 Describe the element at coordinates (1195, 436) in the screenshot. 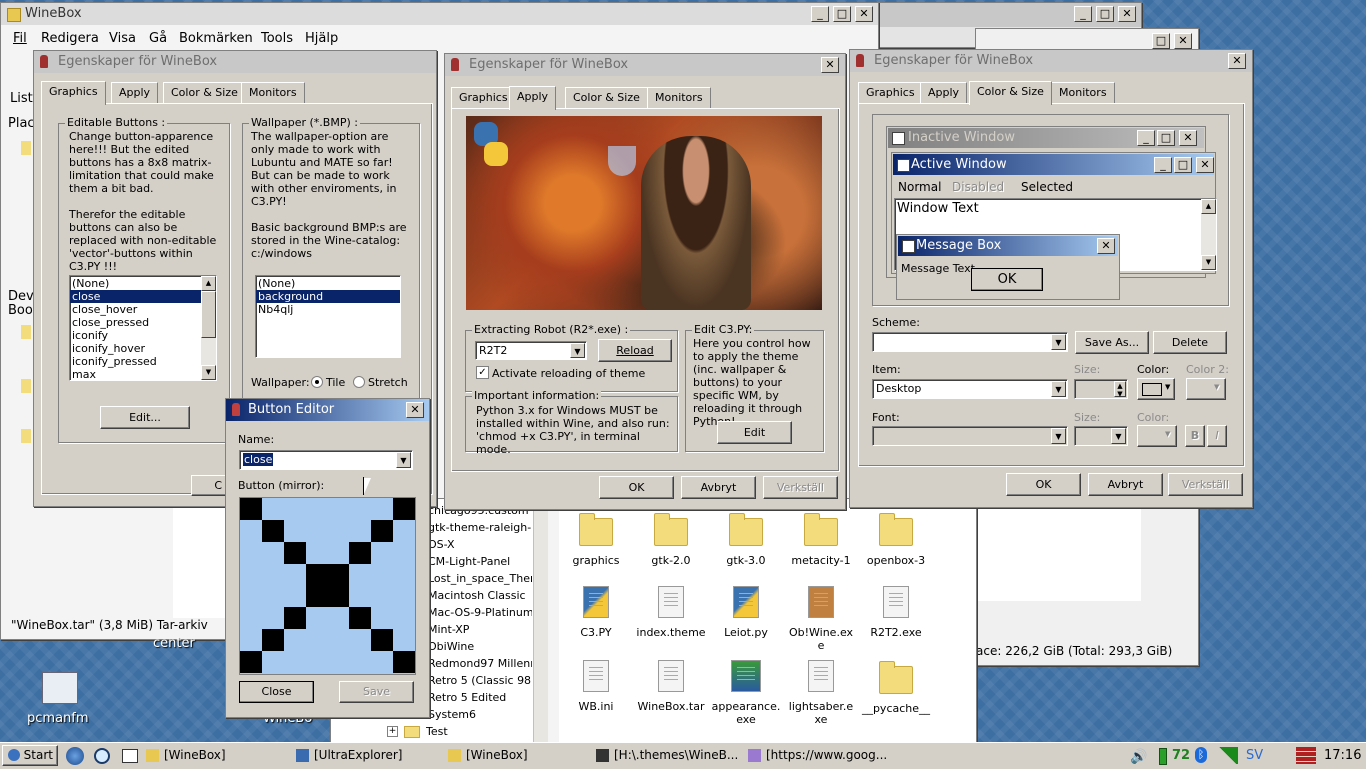

I see `bold-button: B` at that location.